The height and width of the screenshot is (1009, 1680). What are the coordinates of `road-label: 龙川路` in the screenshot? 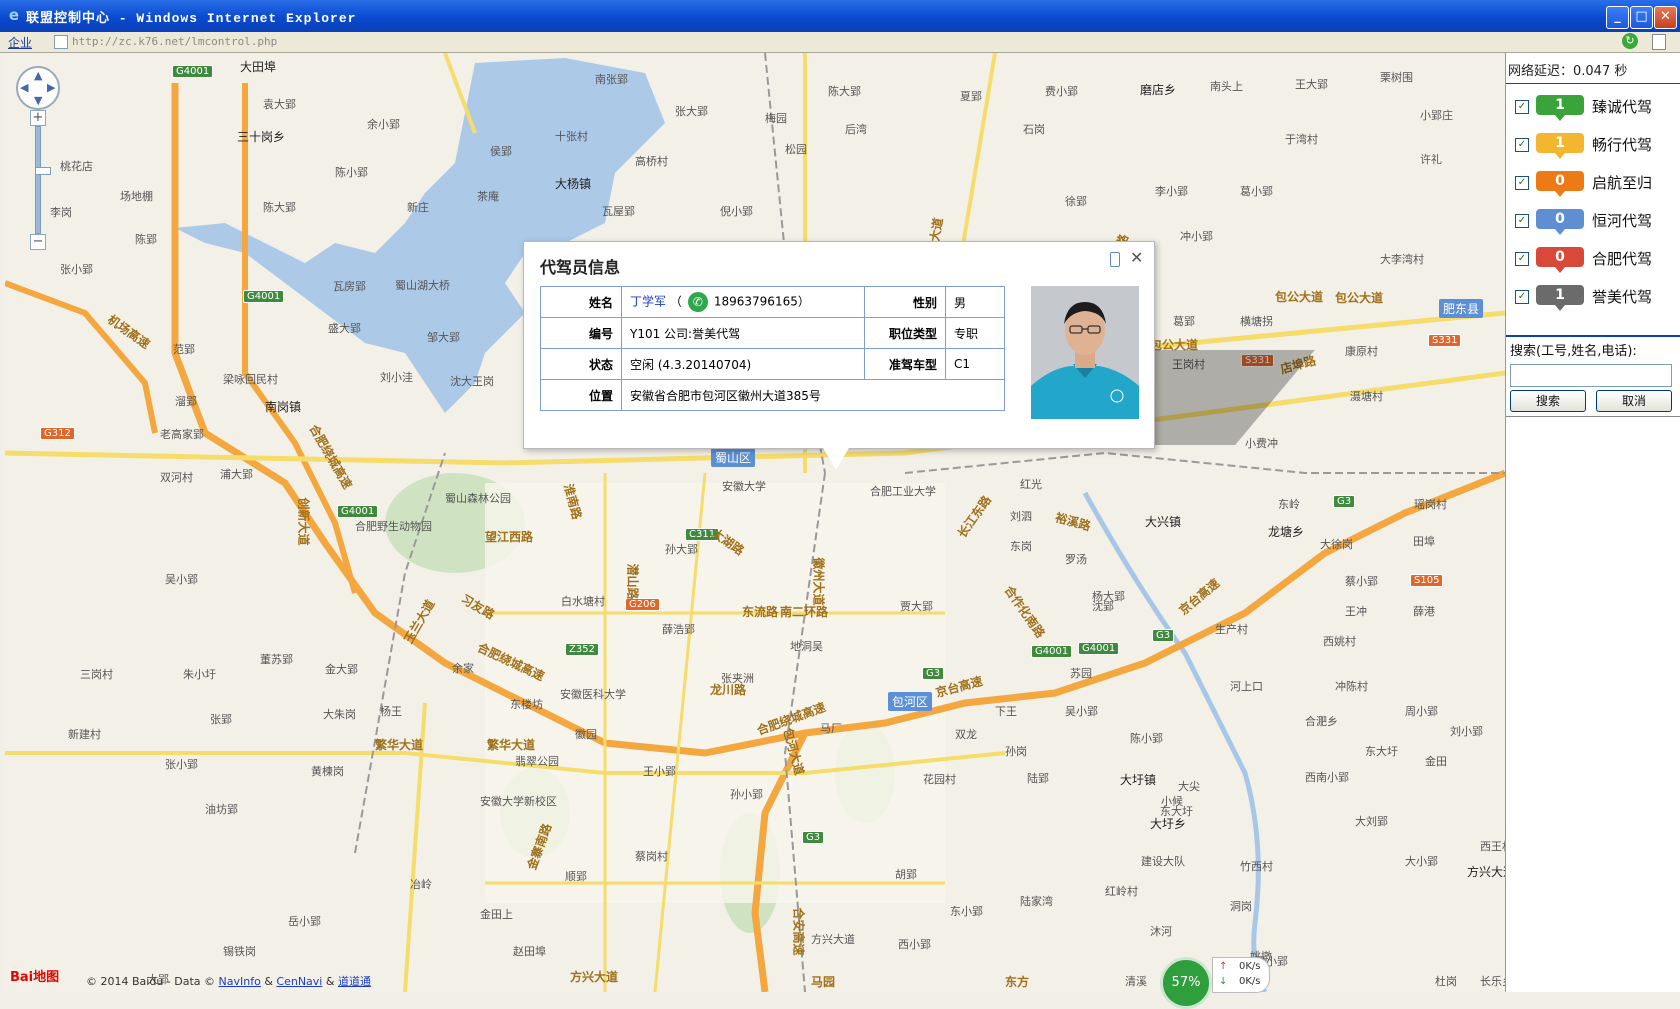 It's located at (728, 690).